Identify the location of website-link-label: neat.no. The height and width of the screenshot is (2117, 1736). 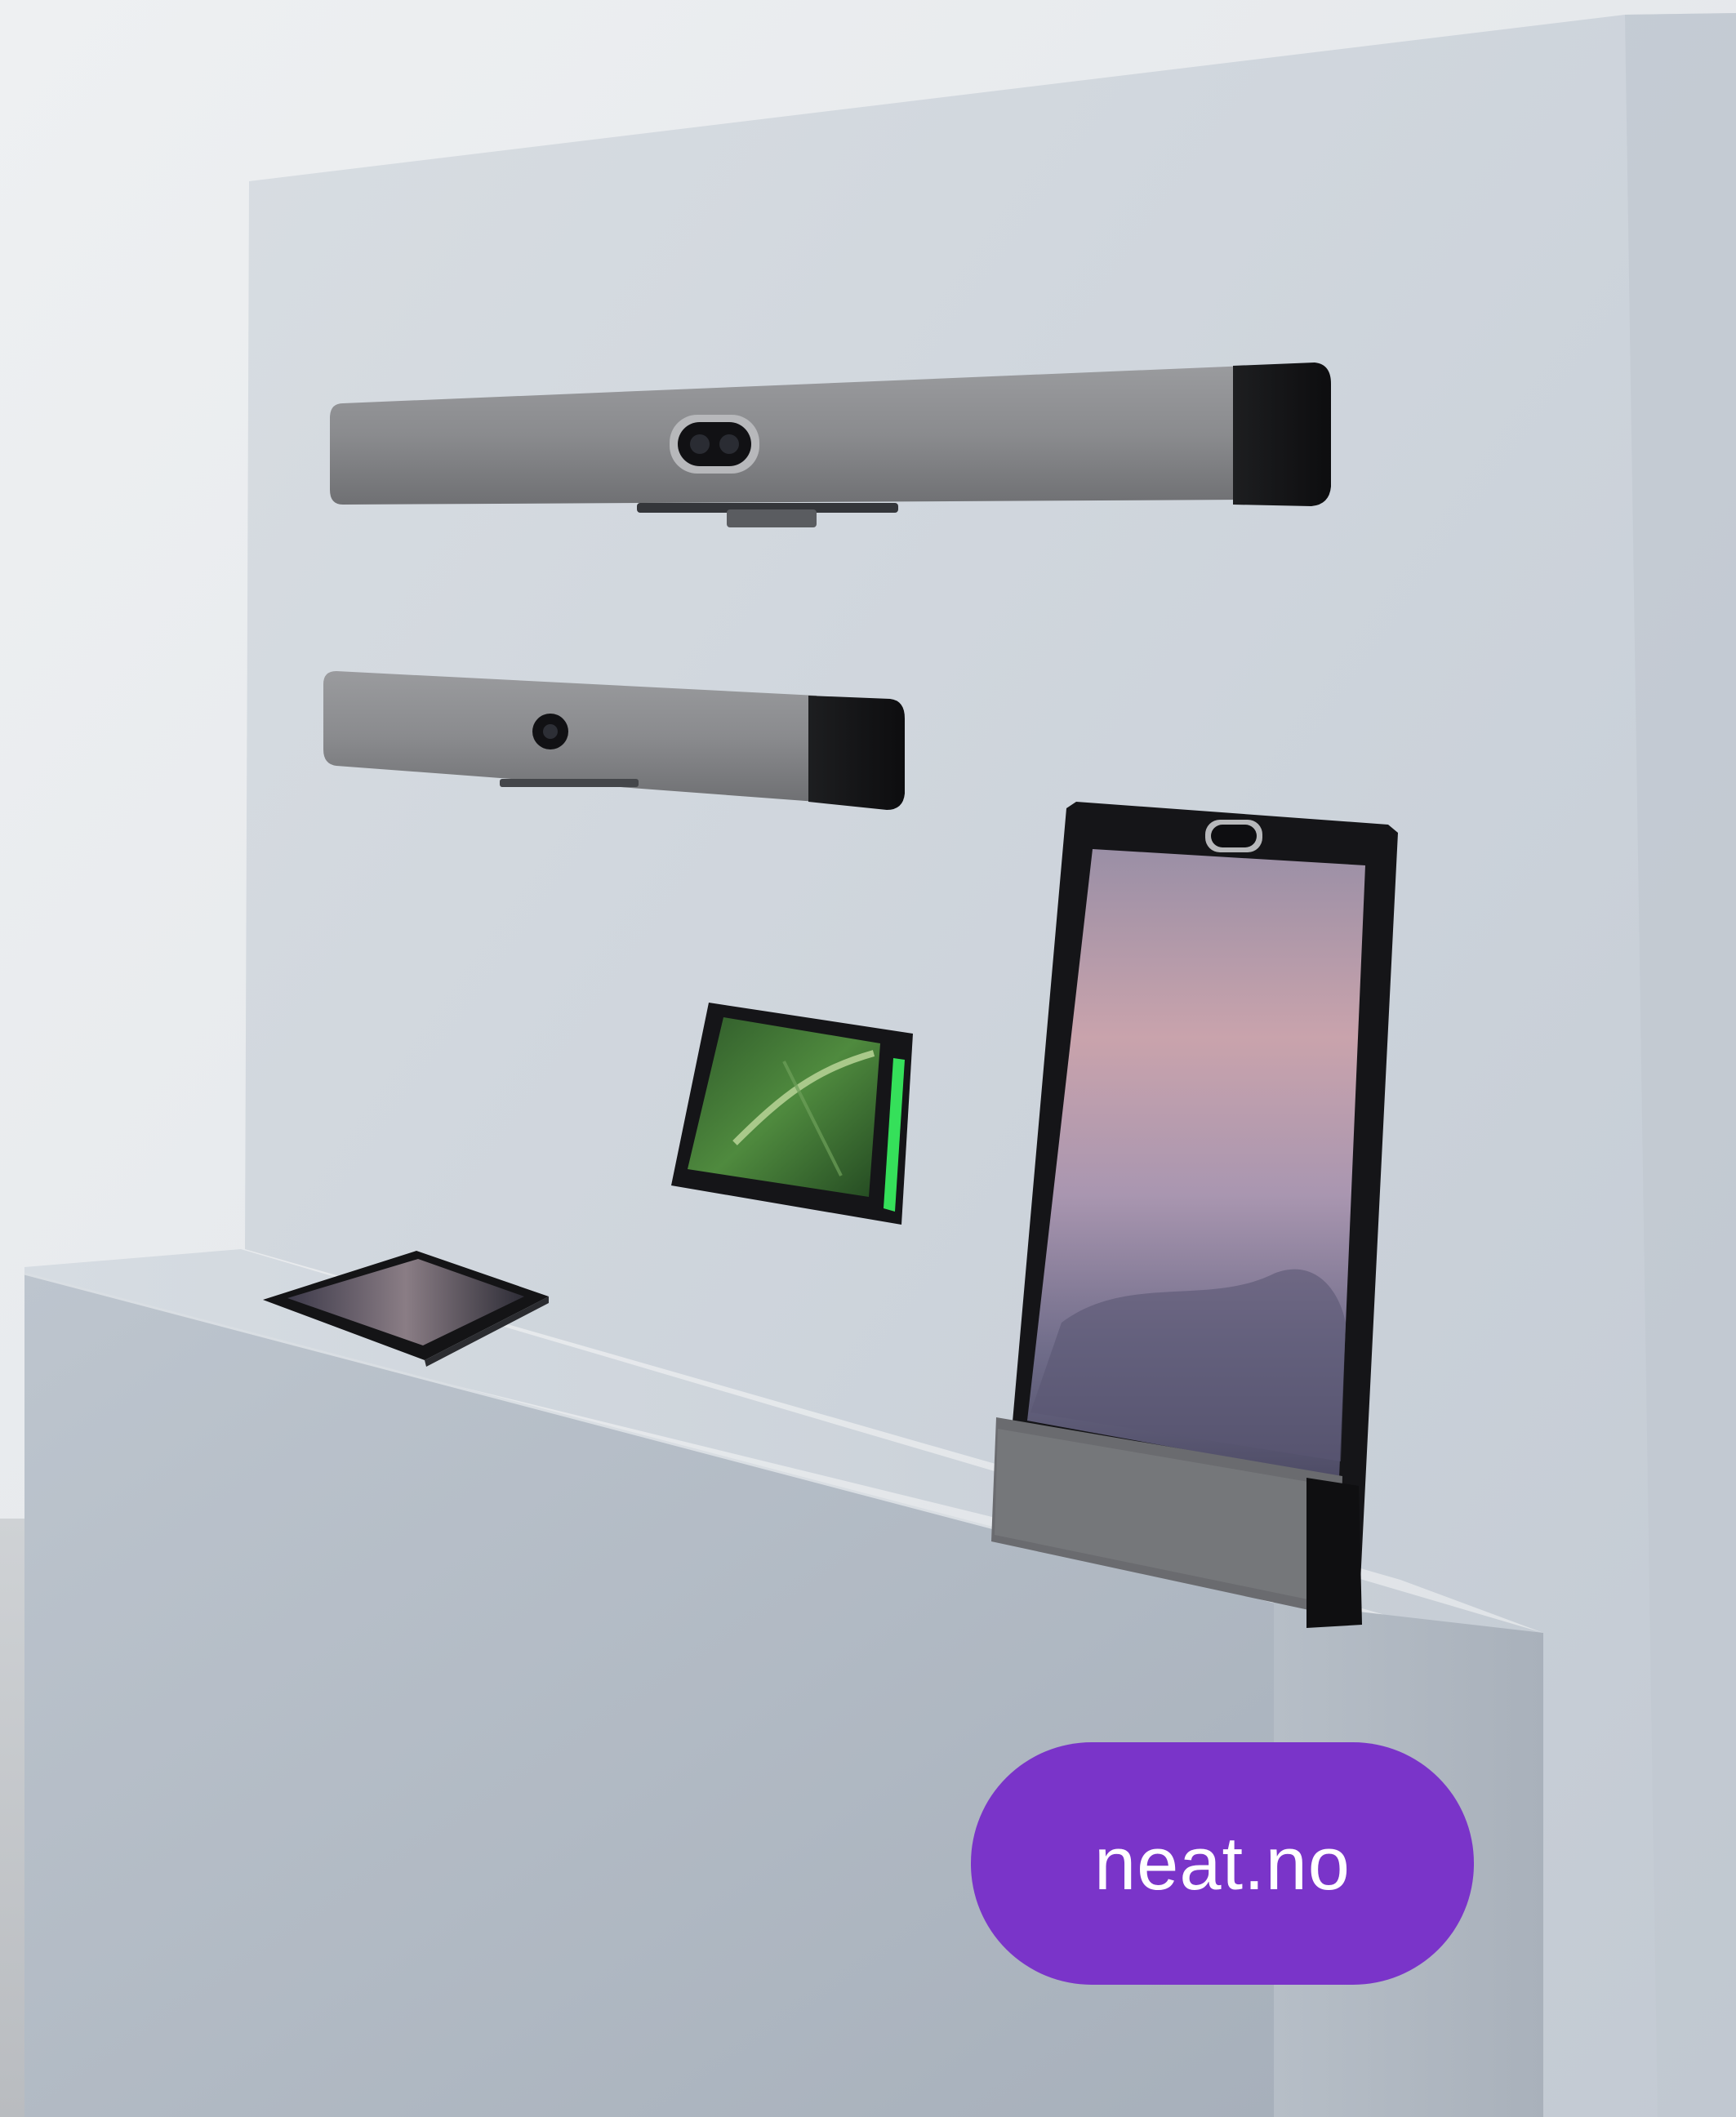
(1223, 1863).